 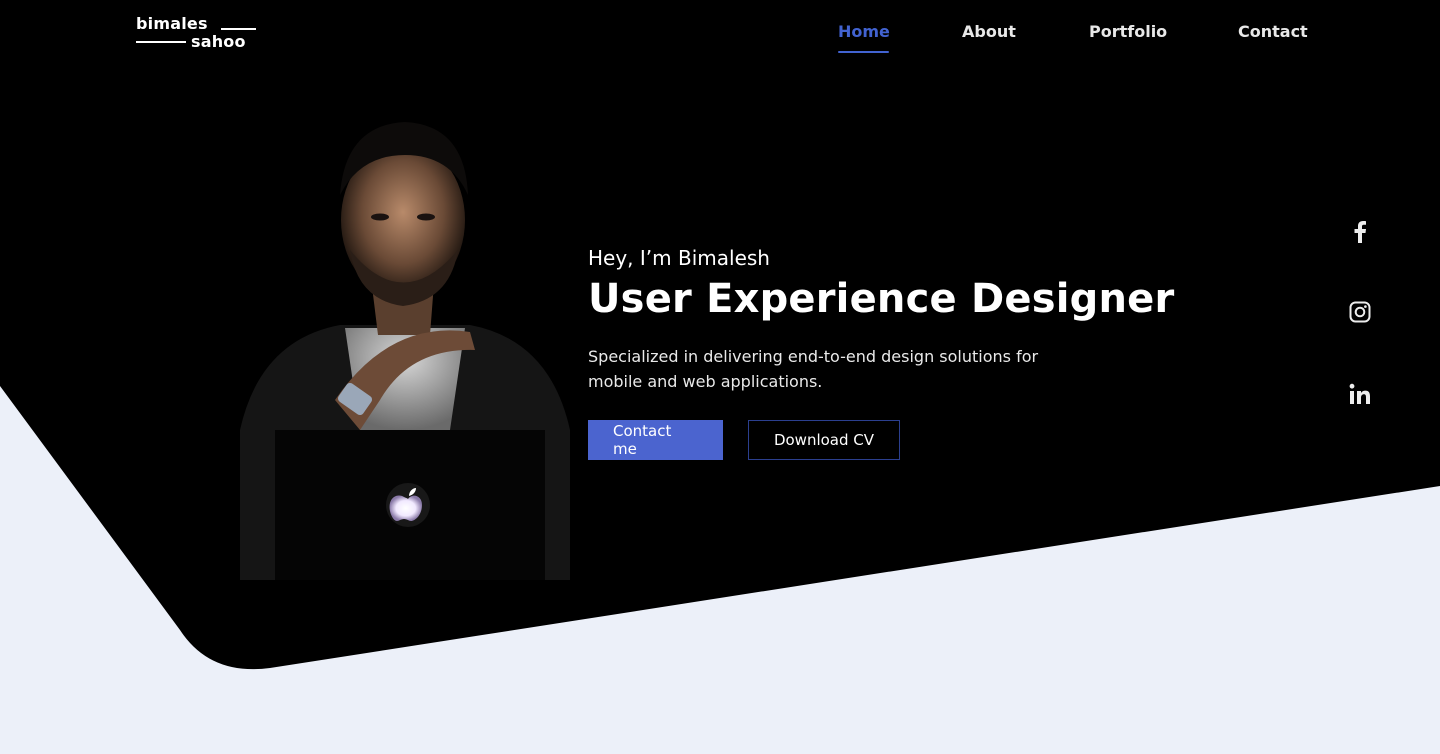 I want to click on logo-line-1: bimales, so click(x=172, y=23).